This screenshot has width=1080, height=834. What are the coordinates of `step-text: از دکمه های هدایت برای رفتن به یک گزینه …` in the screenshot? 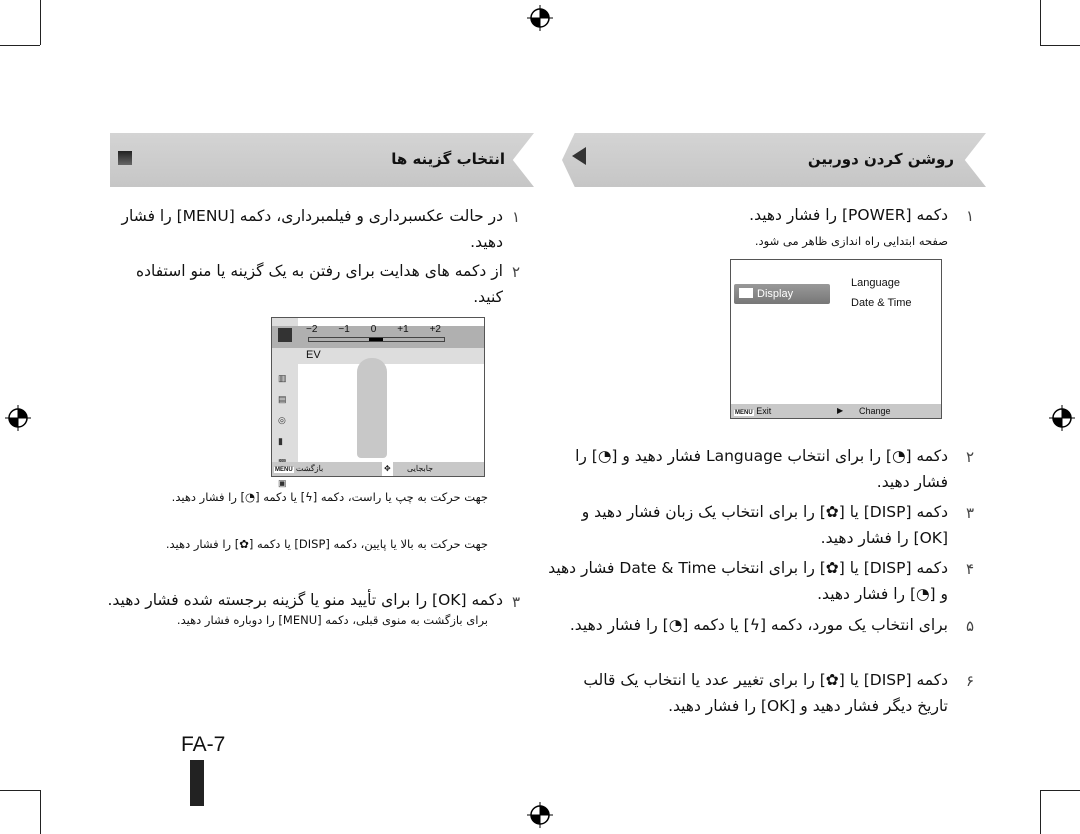 It's located at (319, 284).